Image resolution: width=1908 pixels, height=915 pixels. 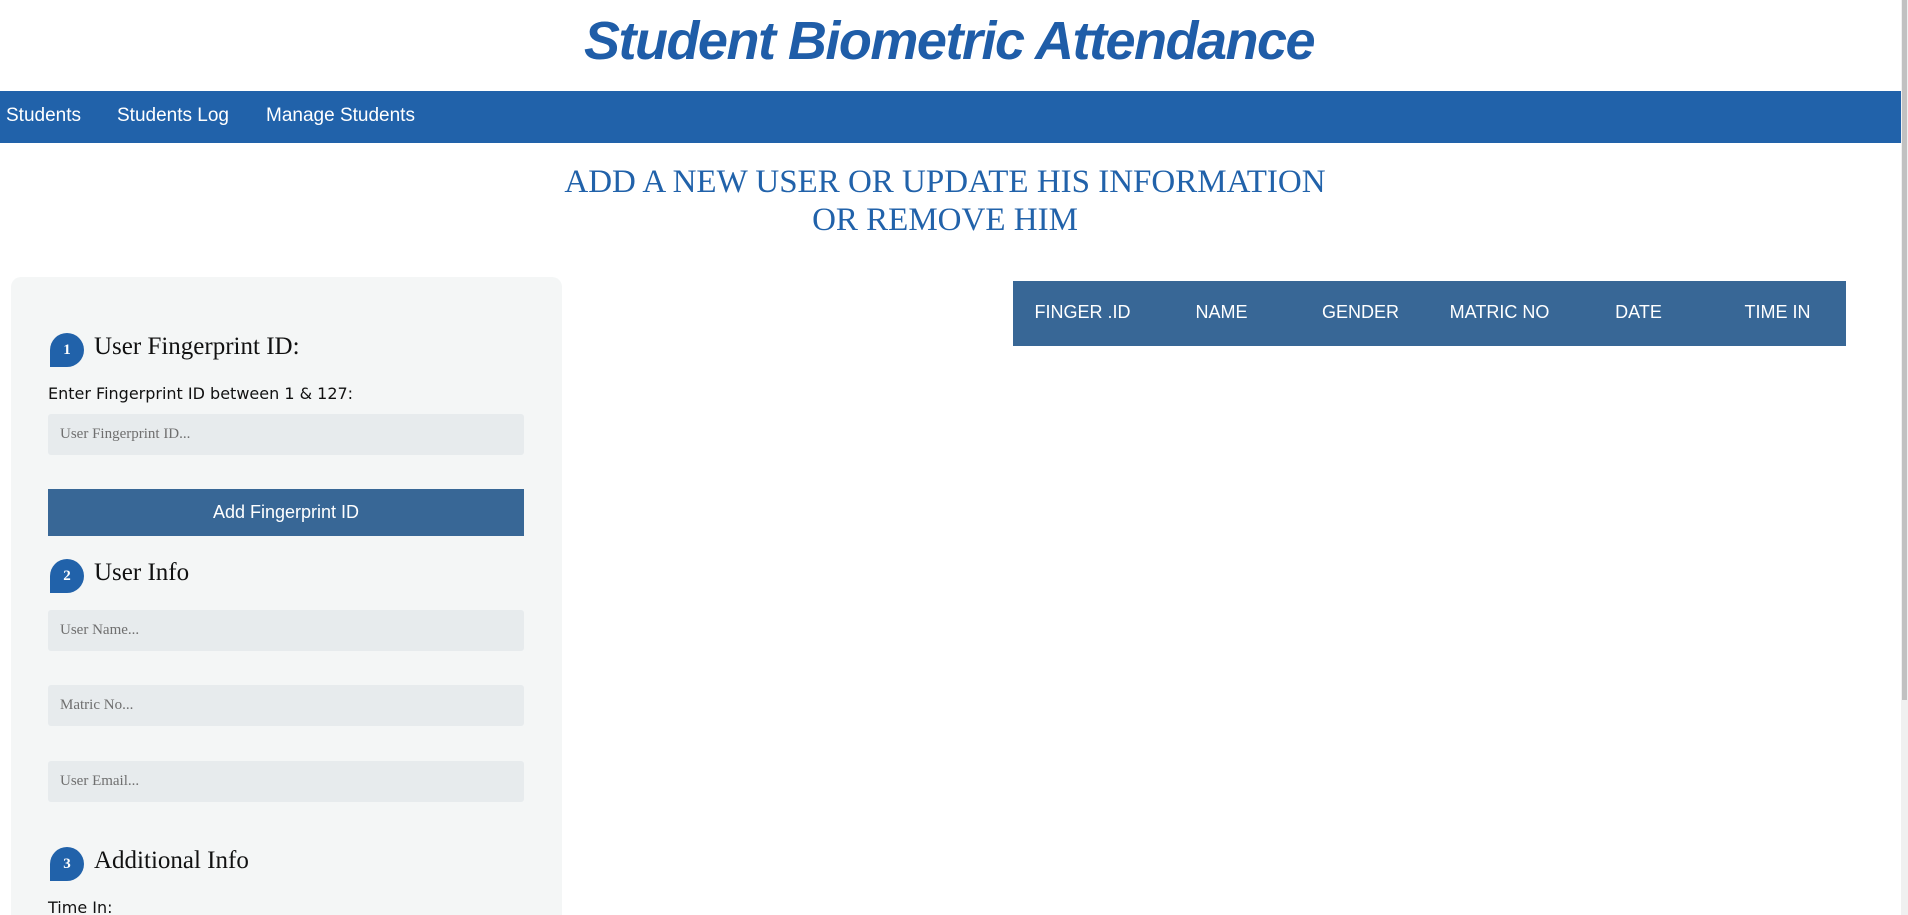 What do you see at coordinates (286, 781) in the screenshot?
I see `user-email-input` at bounding box center [286, 781].